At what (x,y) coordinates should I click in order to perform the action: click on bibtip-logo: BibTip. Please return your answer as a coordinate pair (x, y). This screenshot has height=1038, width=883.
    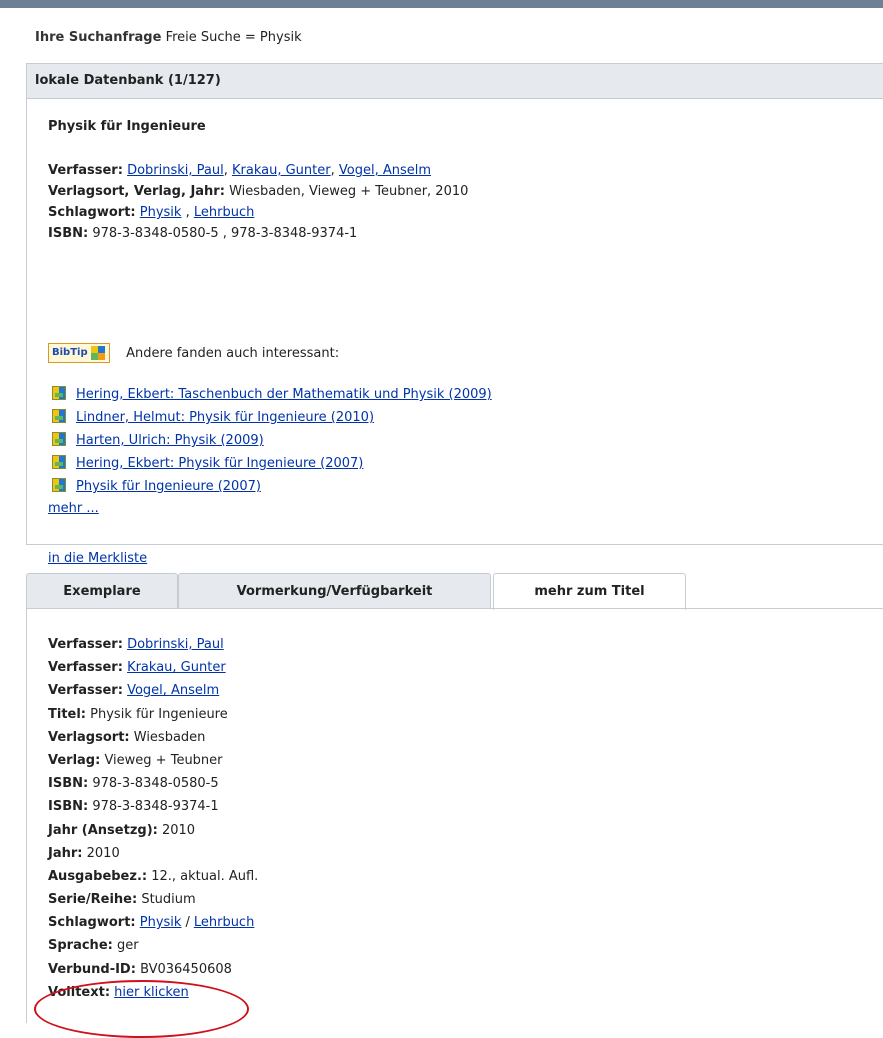
    Looking at the image, I should click on (79, 353).